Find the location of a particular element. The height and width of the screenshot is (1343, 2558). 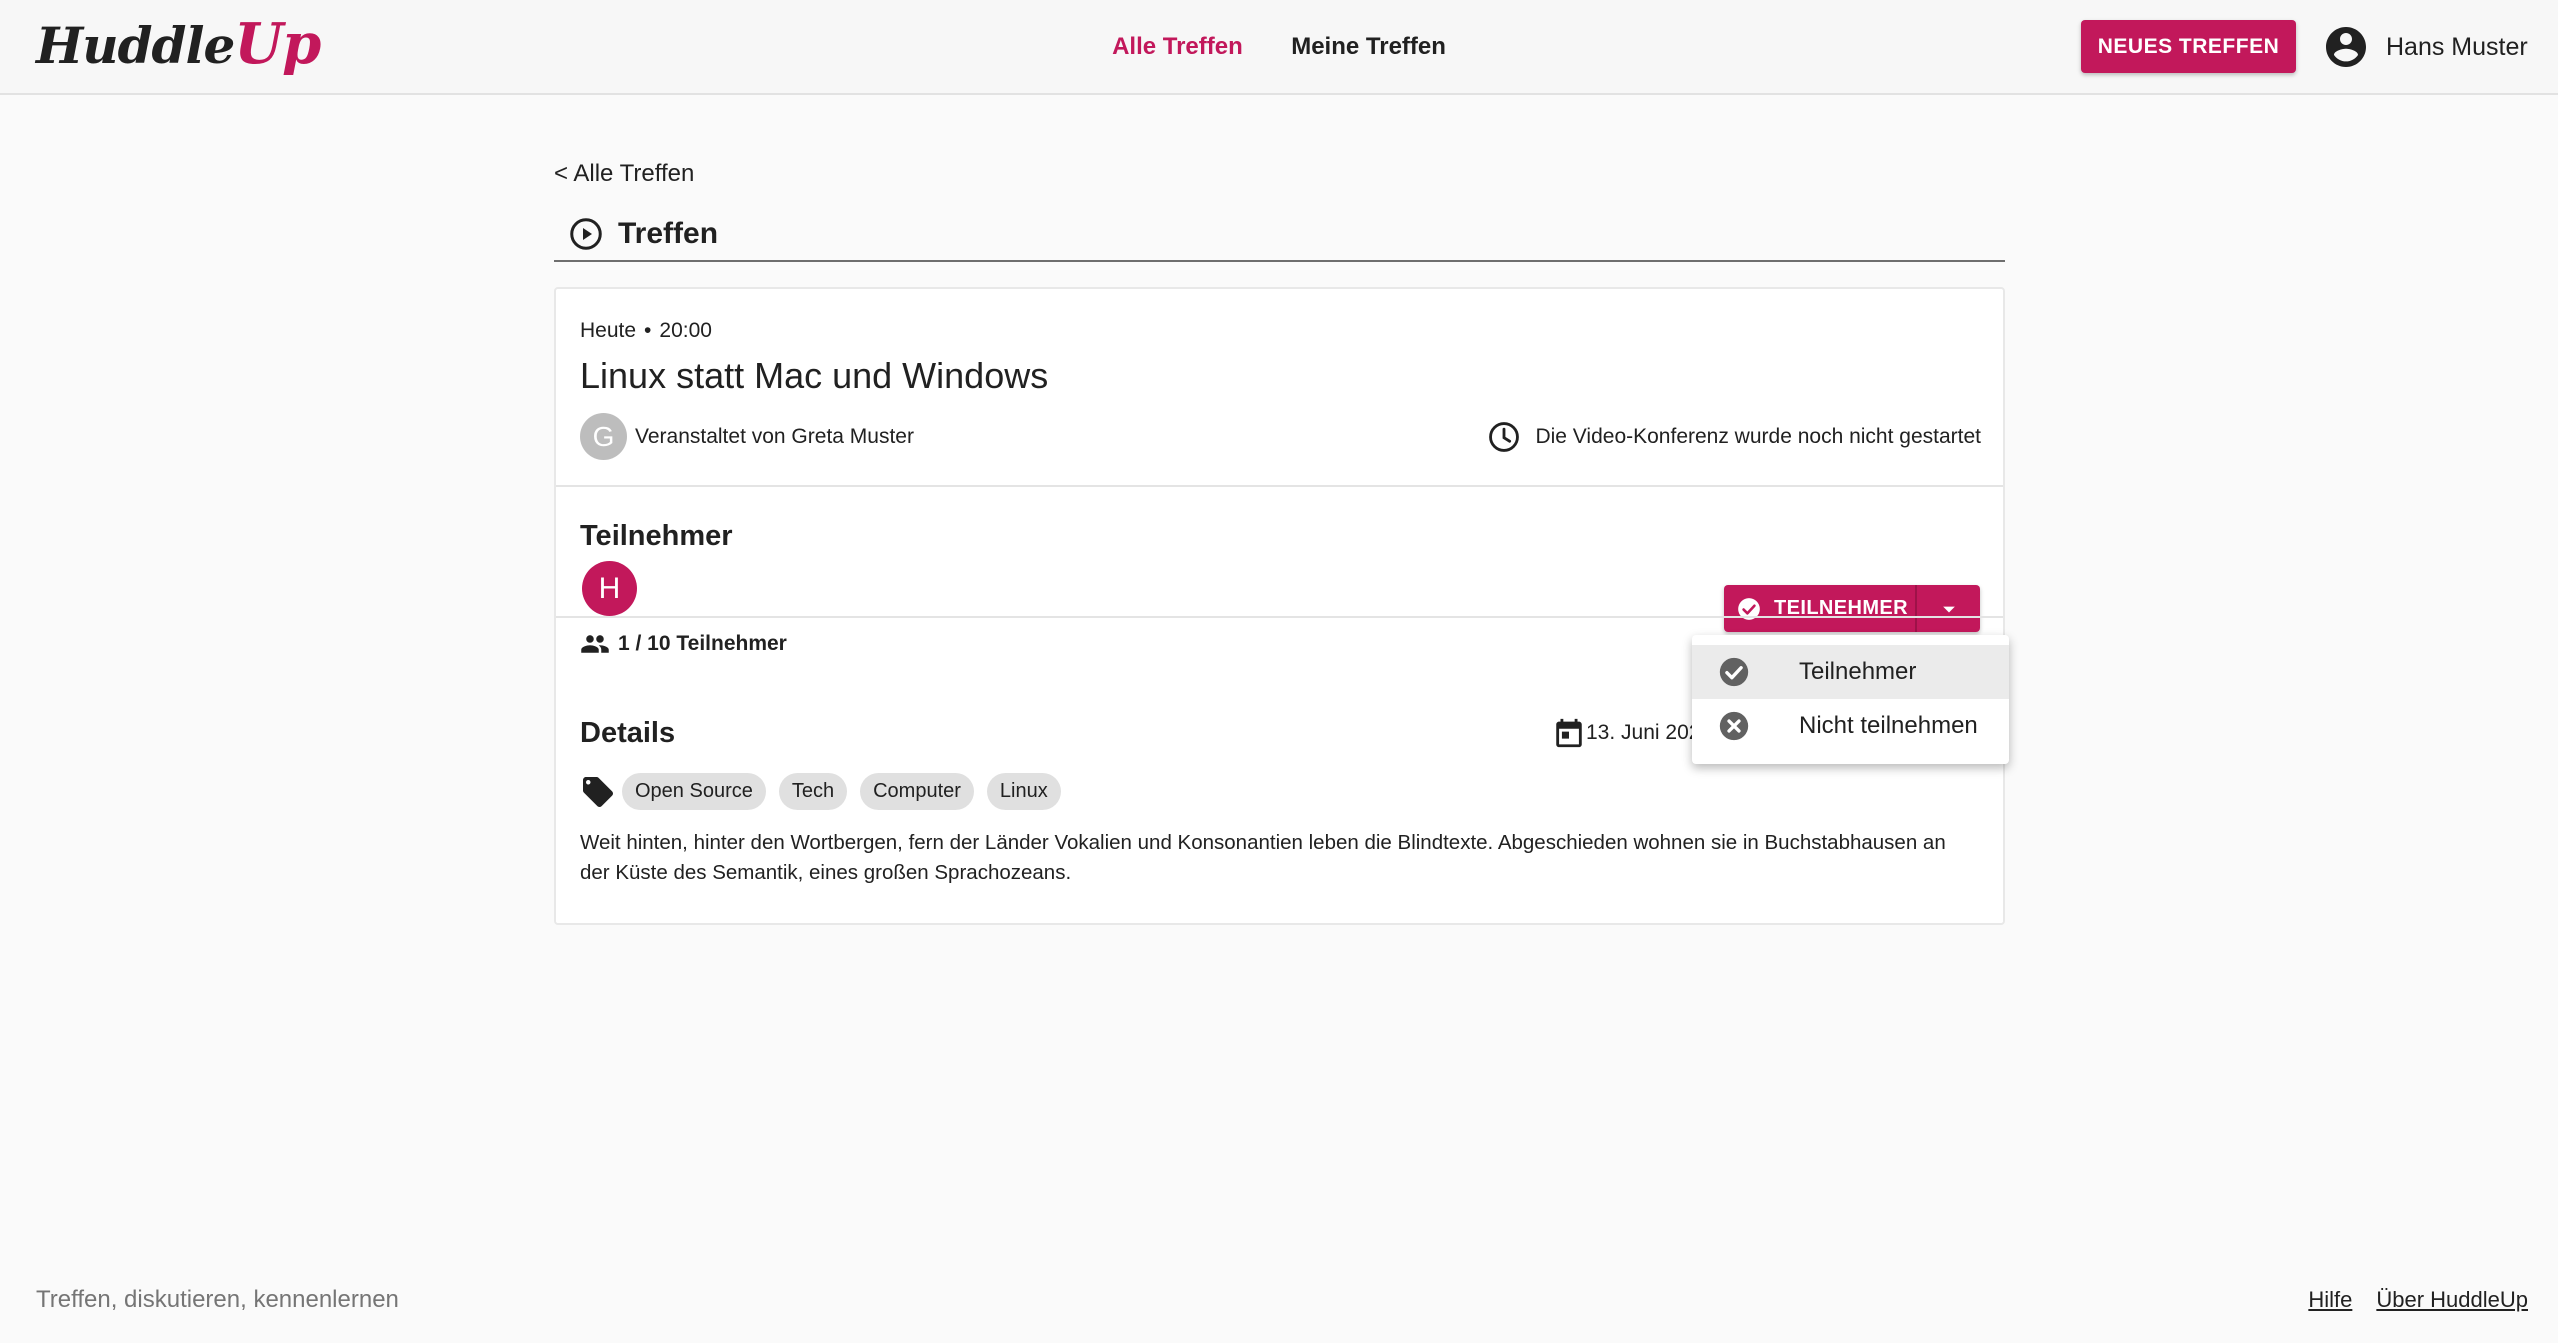

logo-accent-text: Up is located at coordinates (277, 44).